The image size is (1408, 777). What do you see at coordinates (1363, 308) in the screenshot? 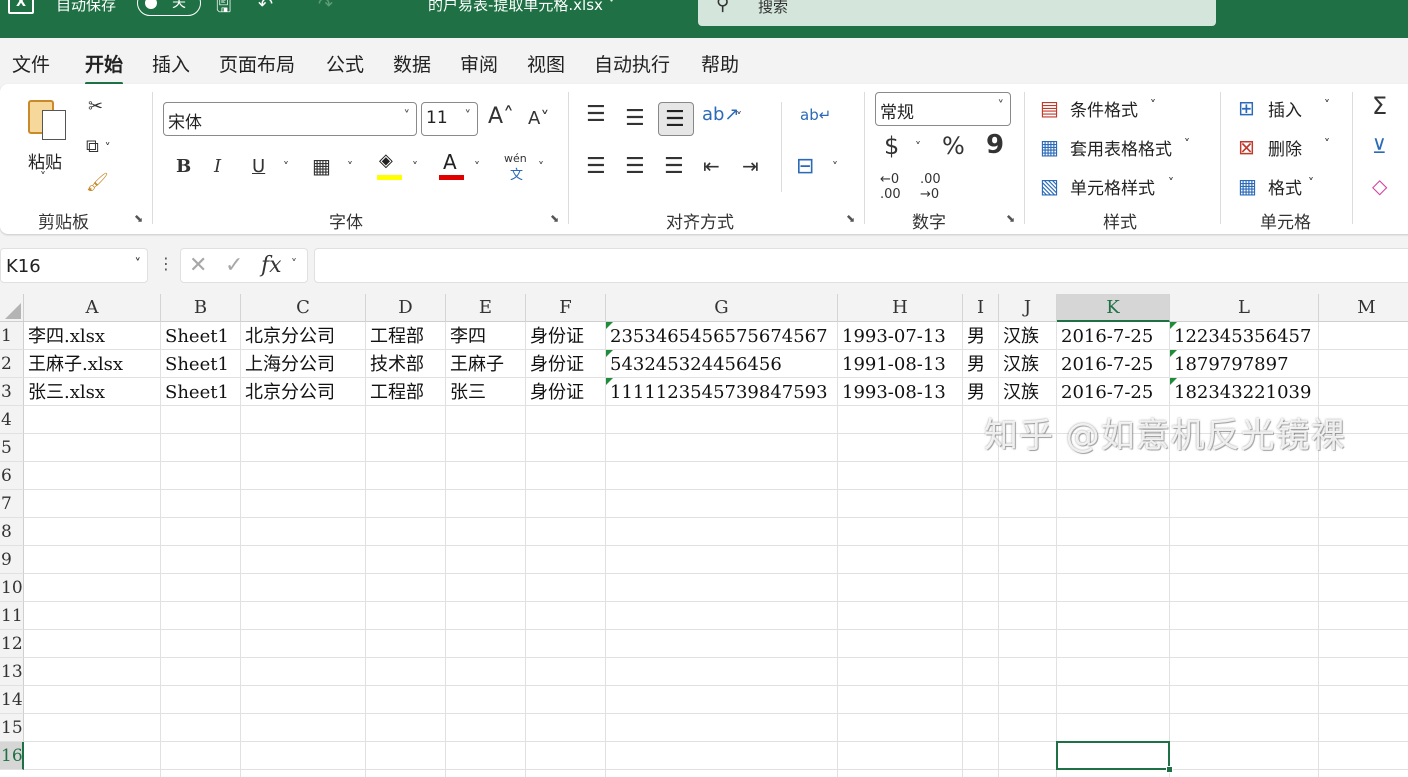
I see `column-header-m: M` at bounding box center [1363, 308].